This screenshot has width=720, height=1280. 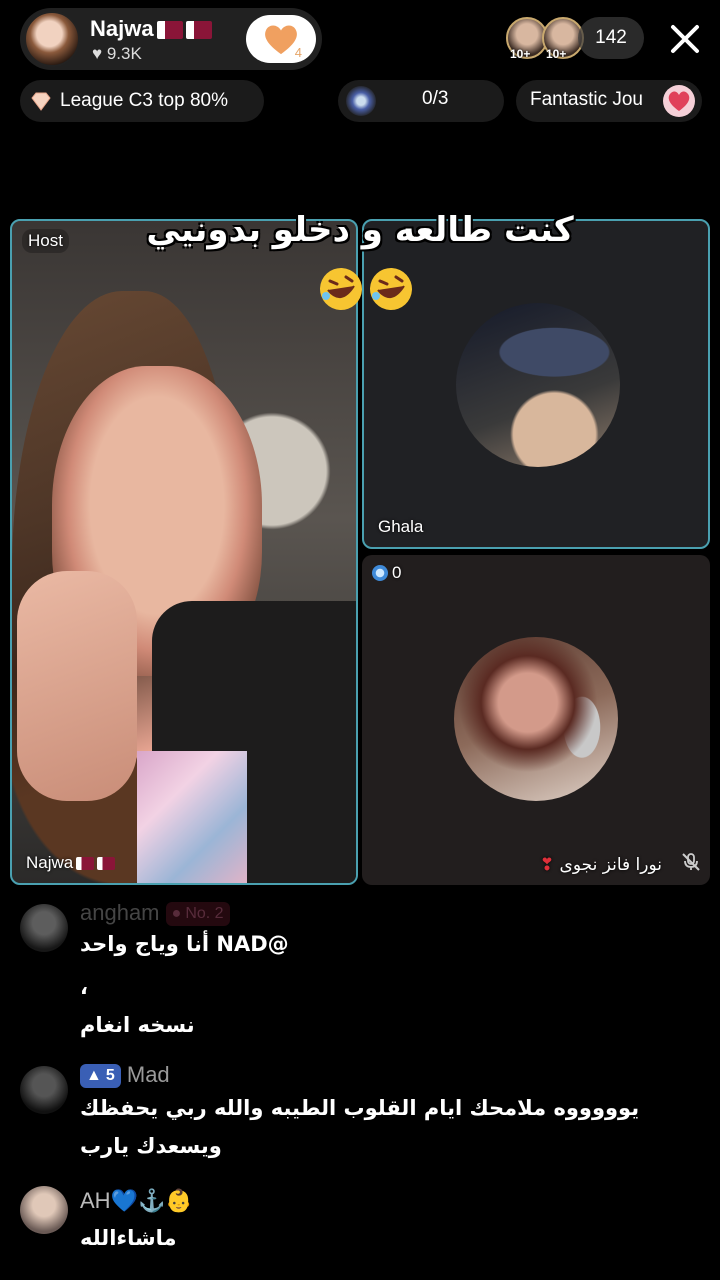 What do you see at coordinates (298, 52) in the screenshot?
I see `follow-count: 4` at bounding box center [298, 52].